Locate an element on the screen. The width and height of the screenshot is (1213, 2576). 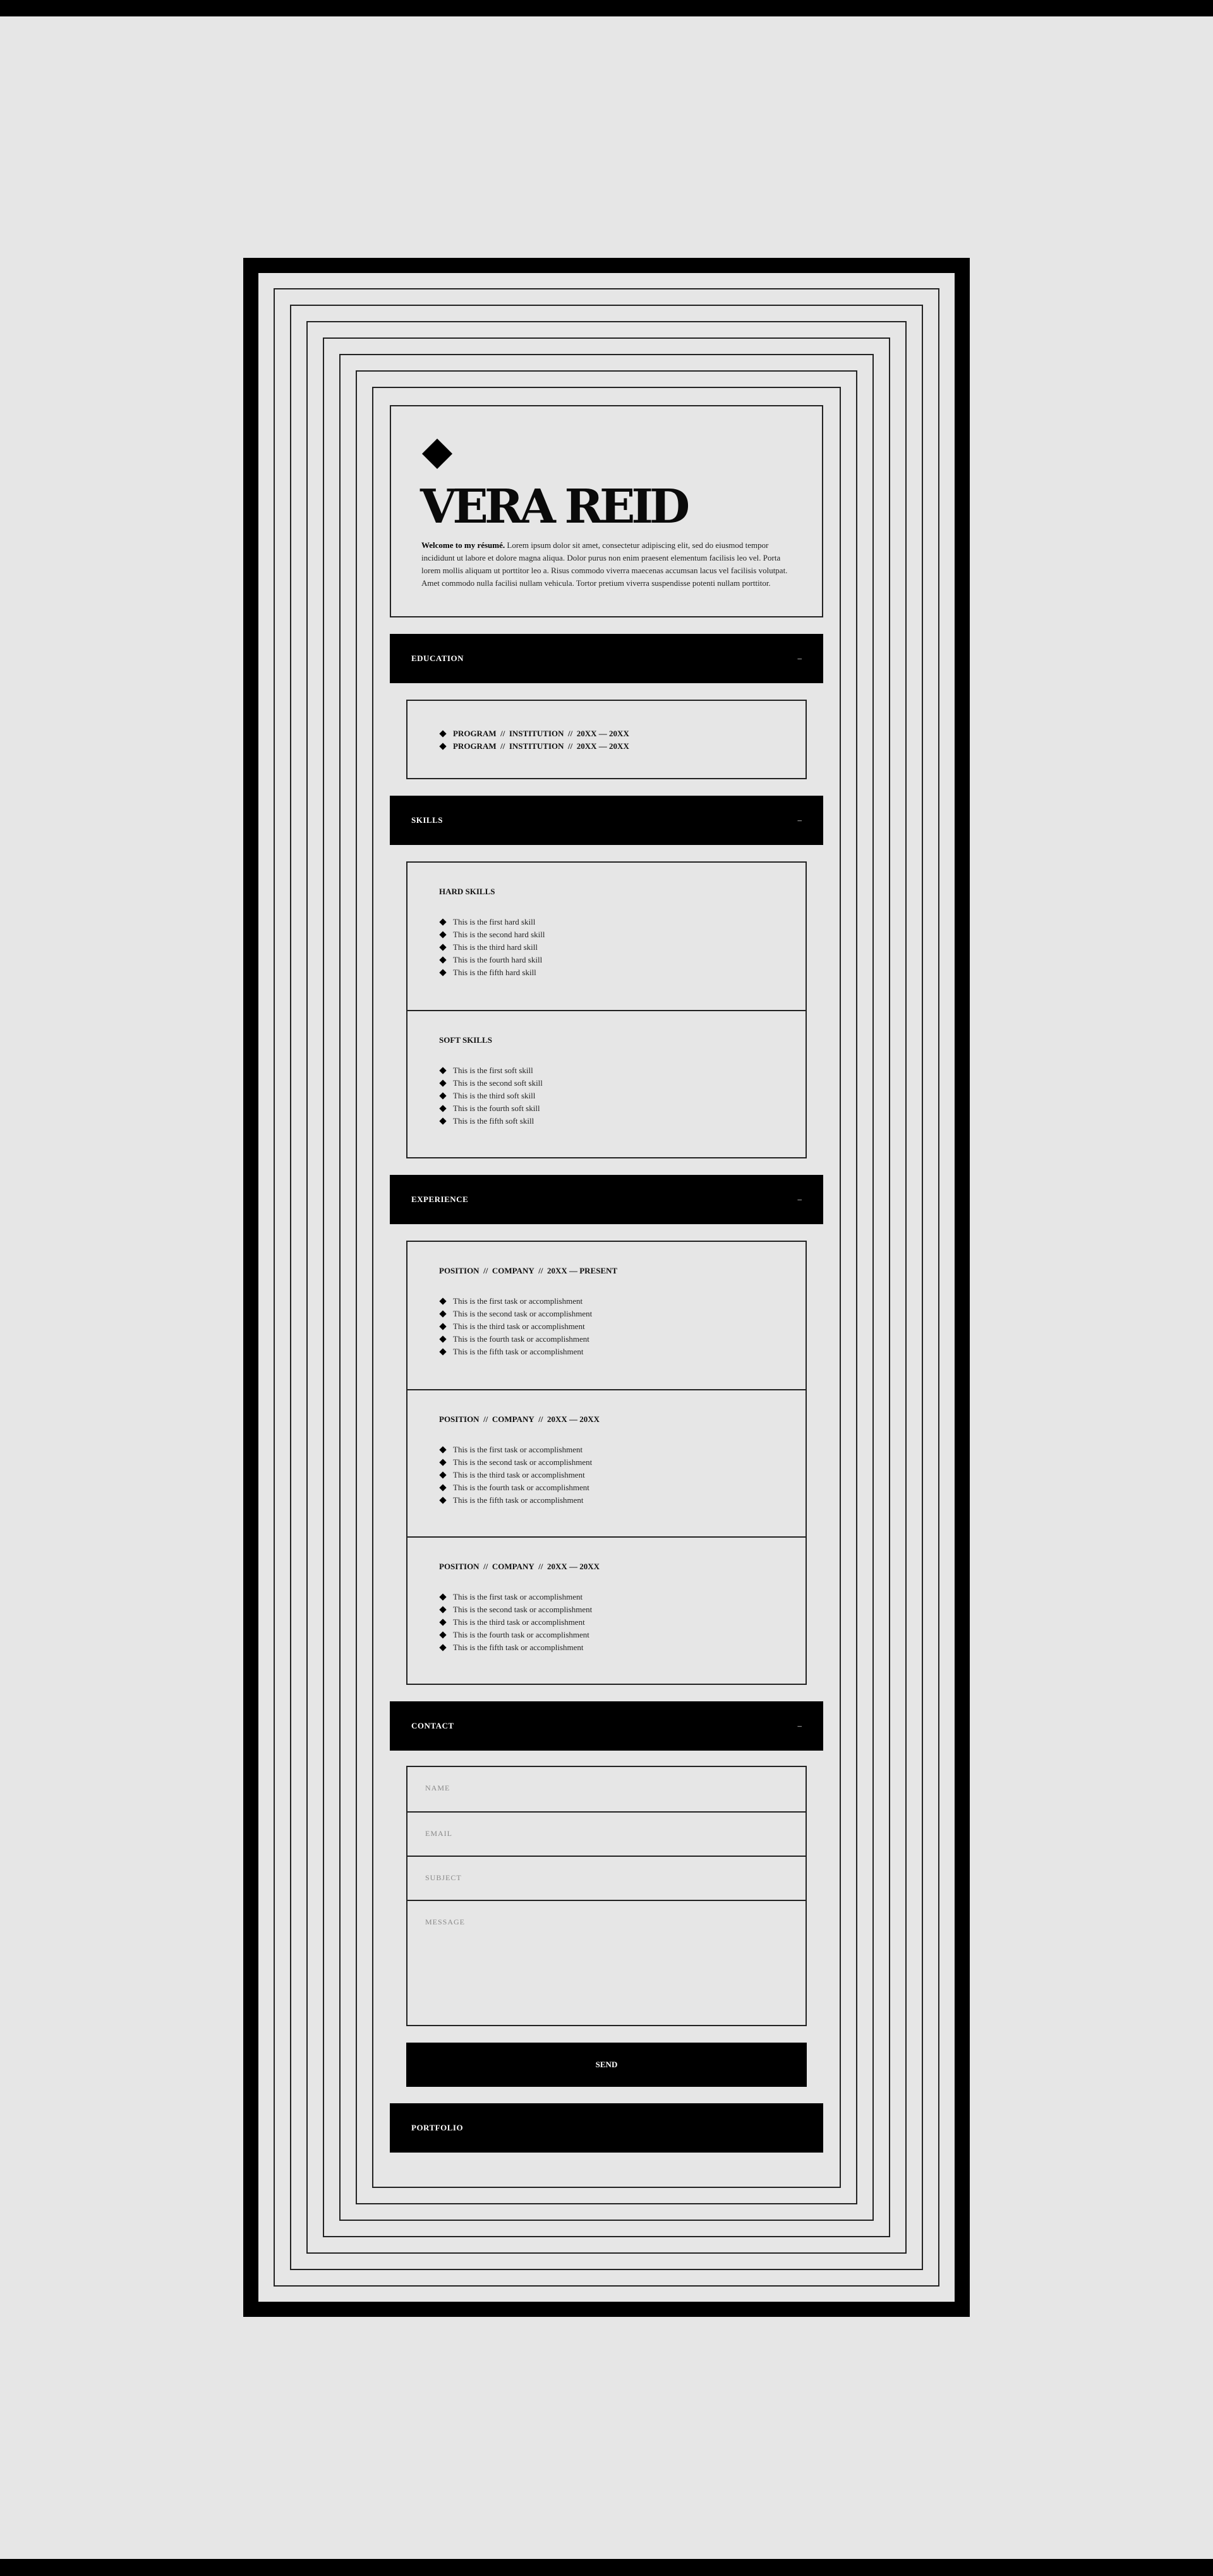
education-title: EDUCATION is located at coordinates (437, 658).